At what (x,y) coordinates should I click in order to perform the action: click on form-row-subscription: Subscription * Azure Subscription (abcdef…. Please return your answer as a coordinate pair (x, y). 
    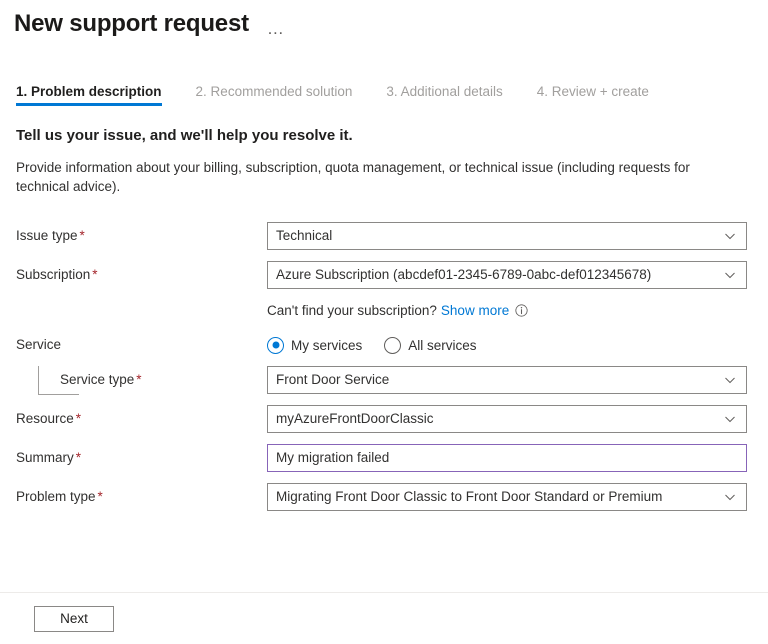
    Looking at the image, I should click on (392, 275).